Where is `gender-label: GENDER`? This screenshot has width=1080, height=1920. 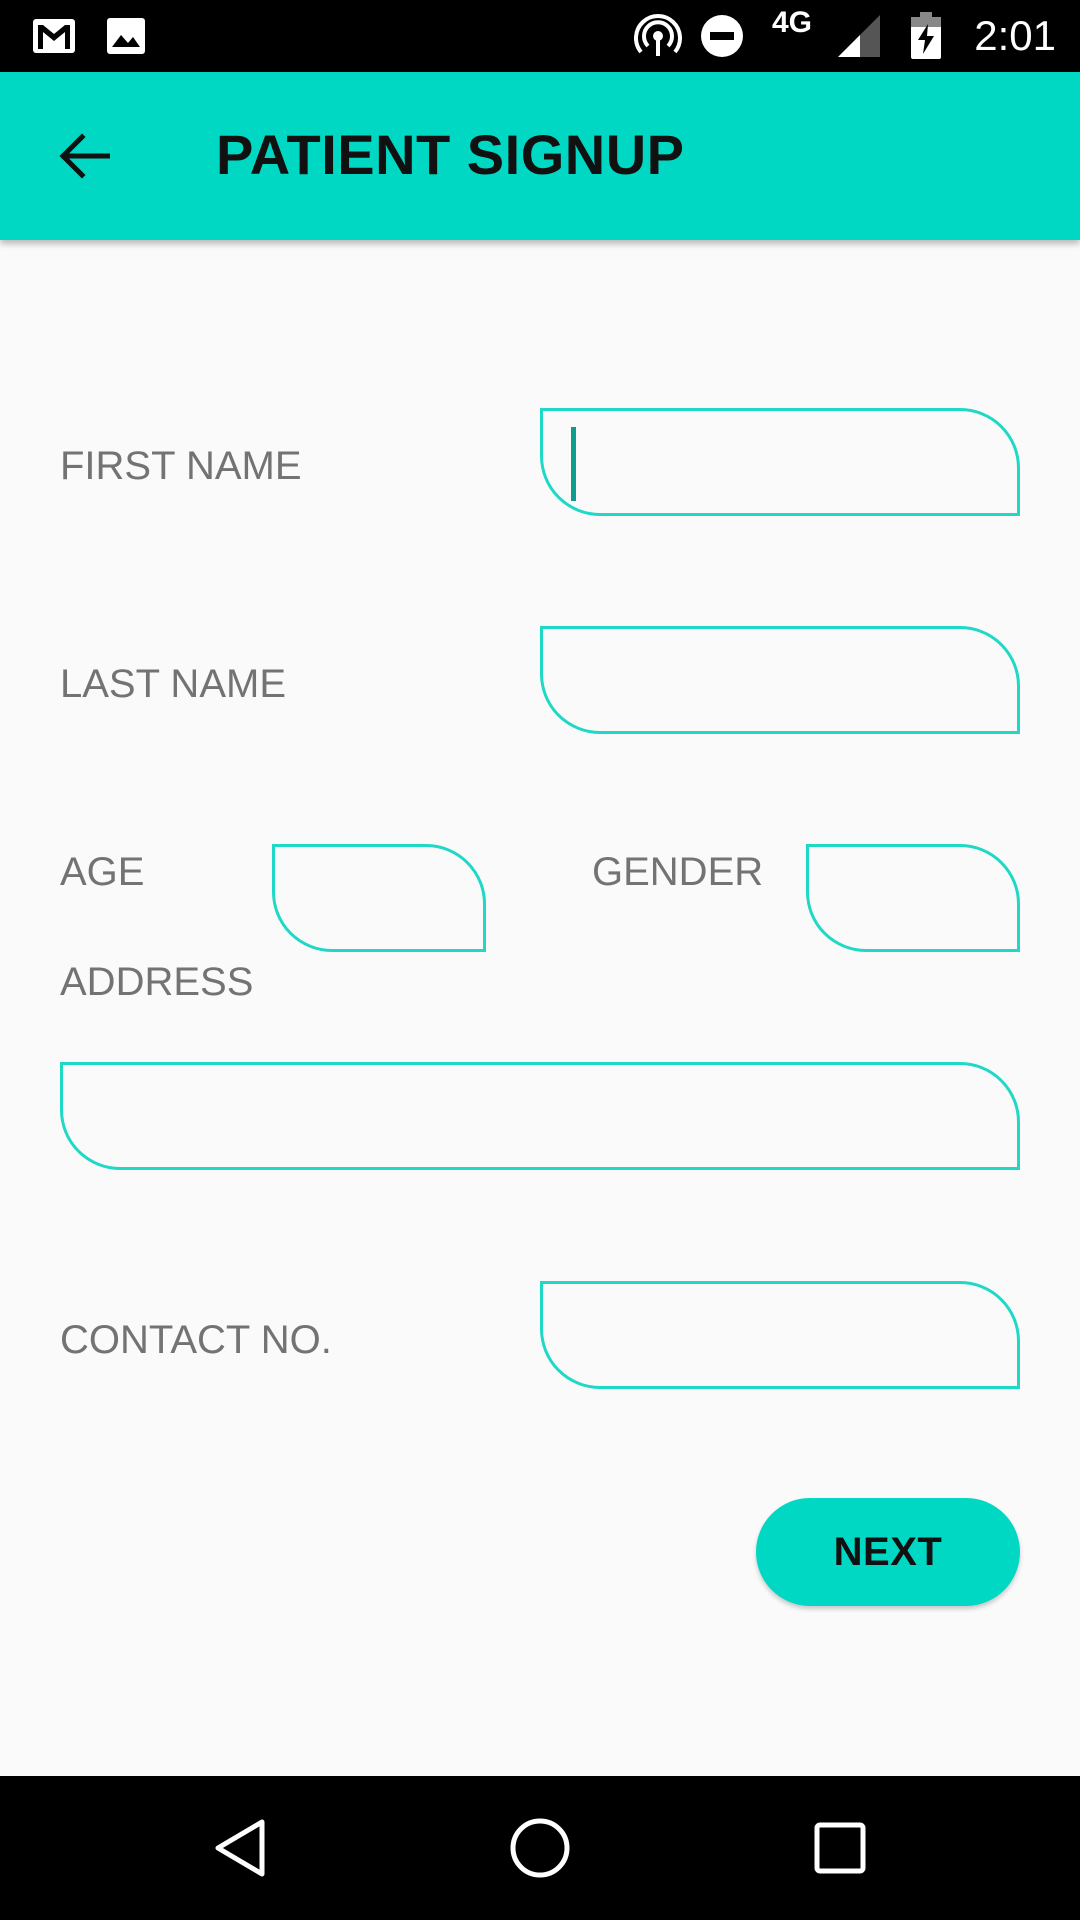 gender-label: GENDER is located at coordinates (678, 872).